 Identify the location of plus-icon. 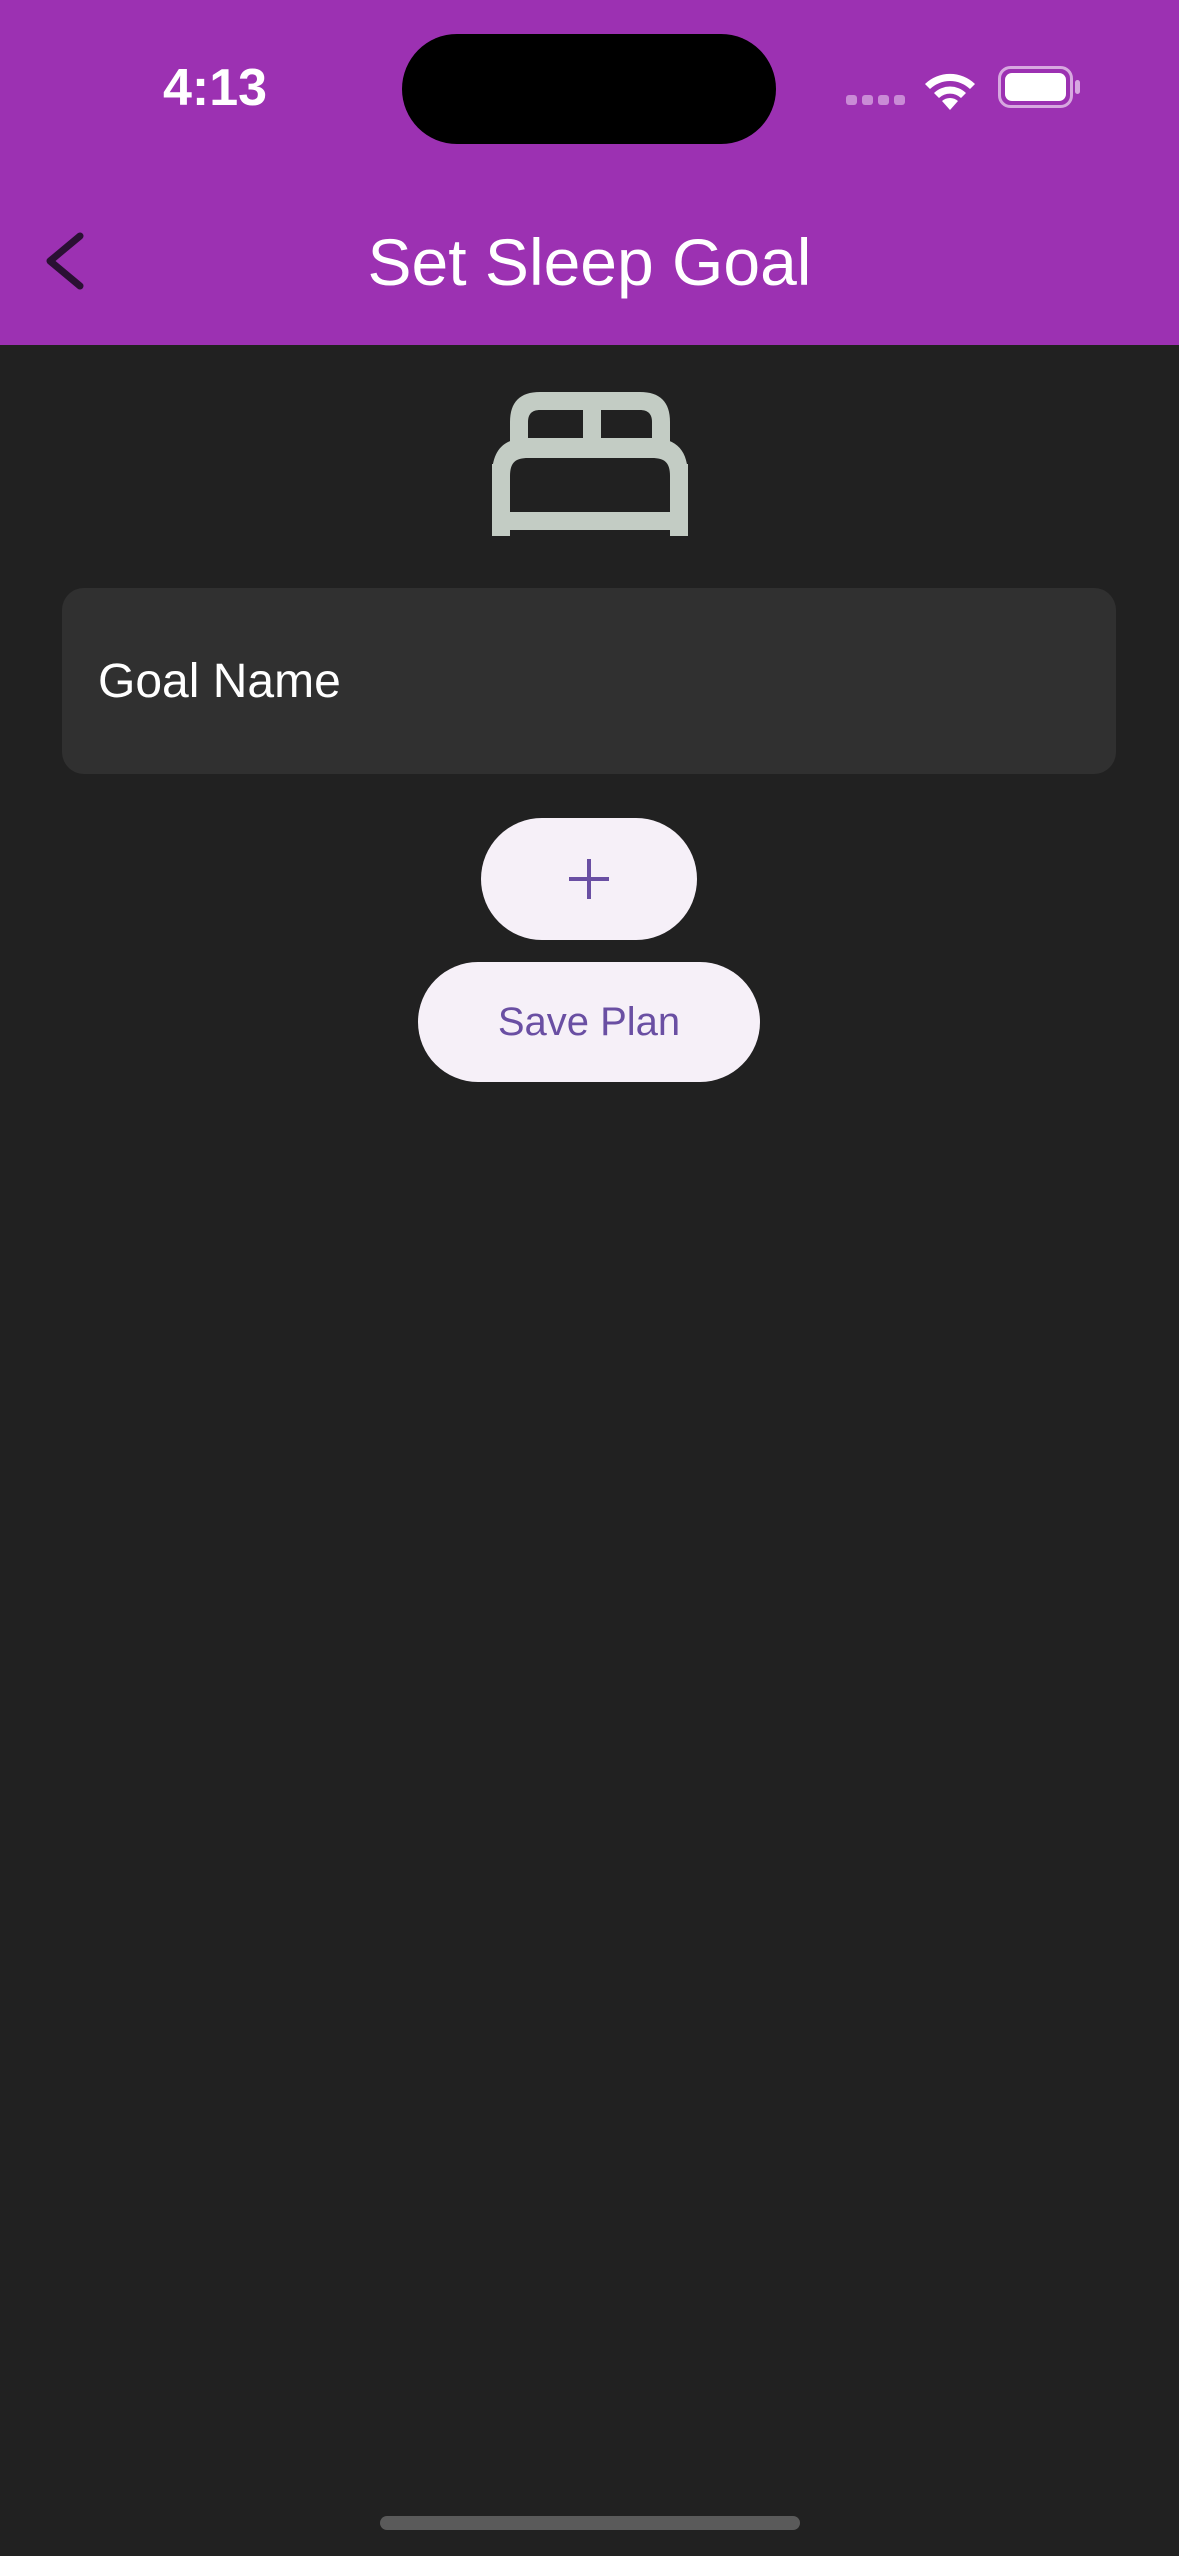
(589, 879).